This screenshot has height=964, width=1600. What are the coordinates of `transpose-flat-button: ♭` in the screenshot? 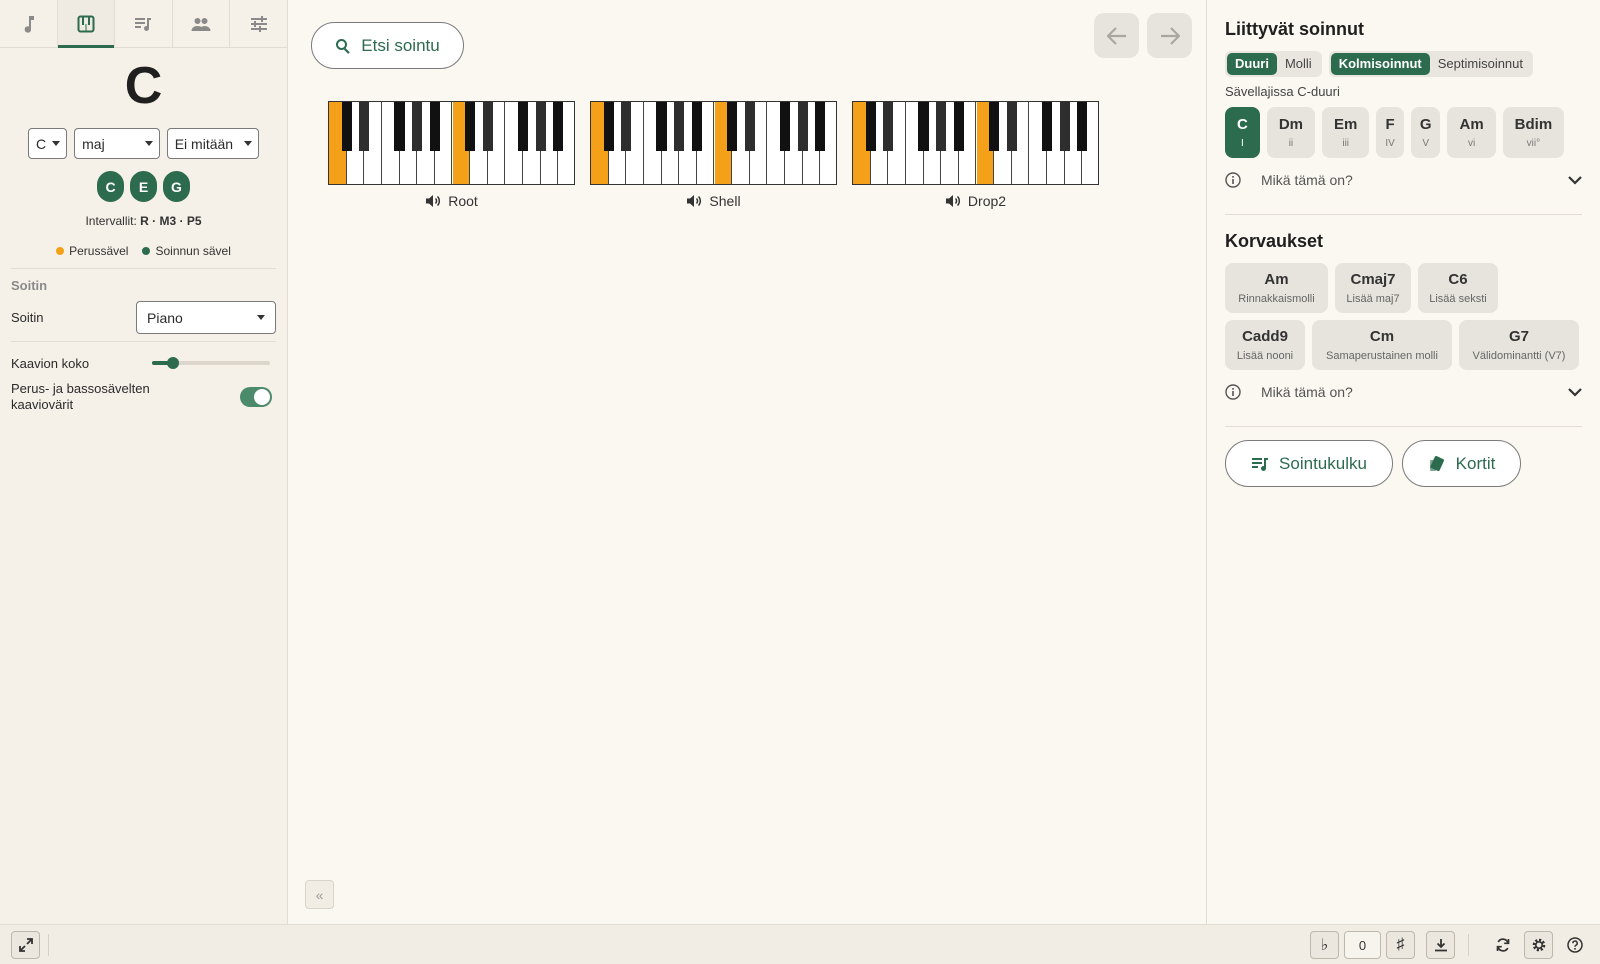 It's located at (1324, 945).